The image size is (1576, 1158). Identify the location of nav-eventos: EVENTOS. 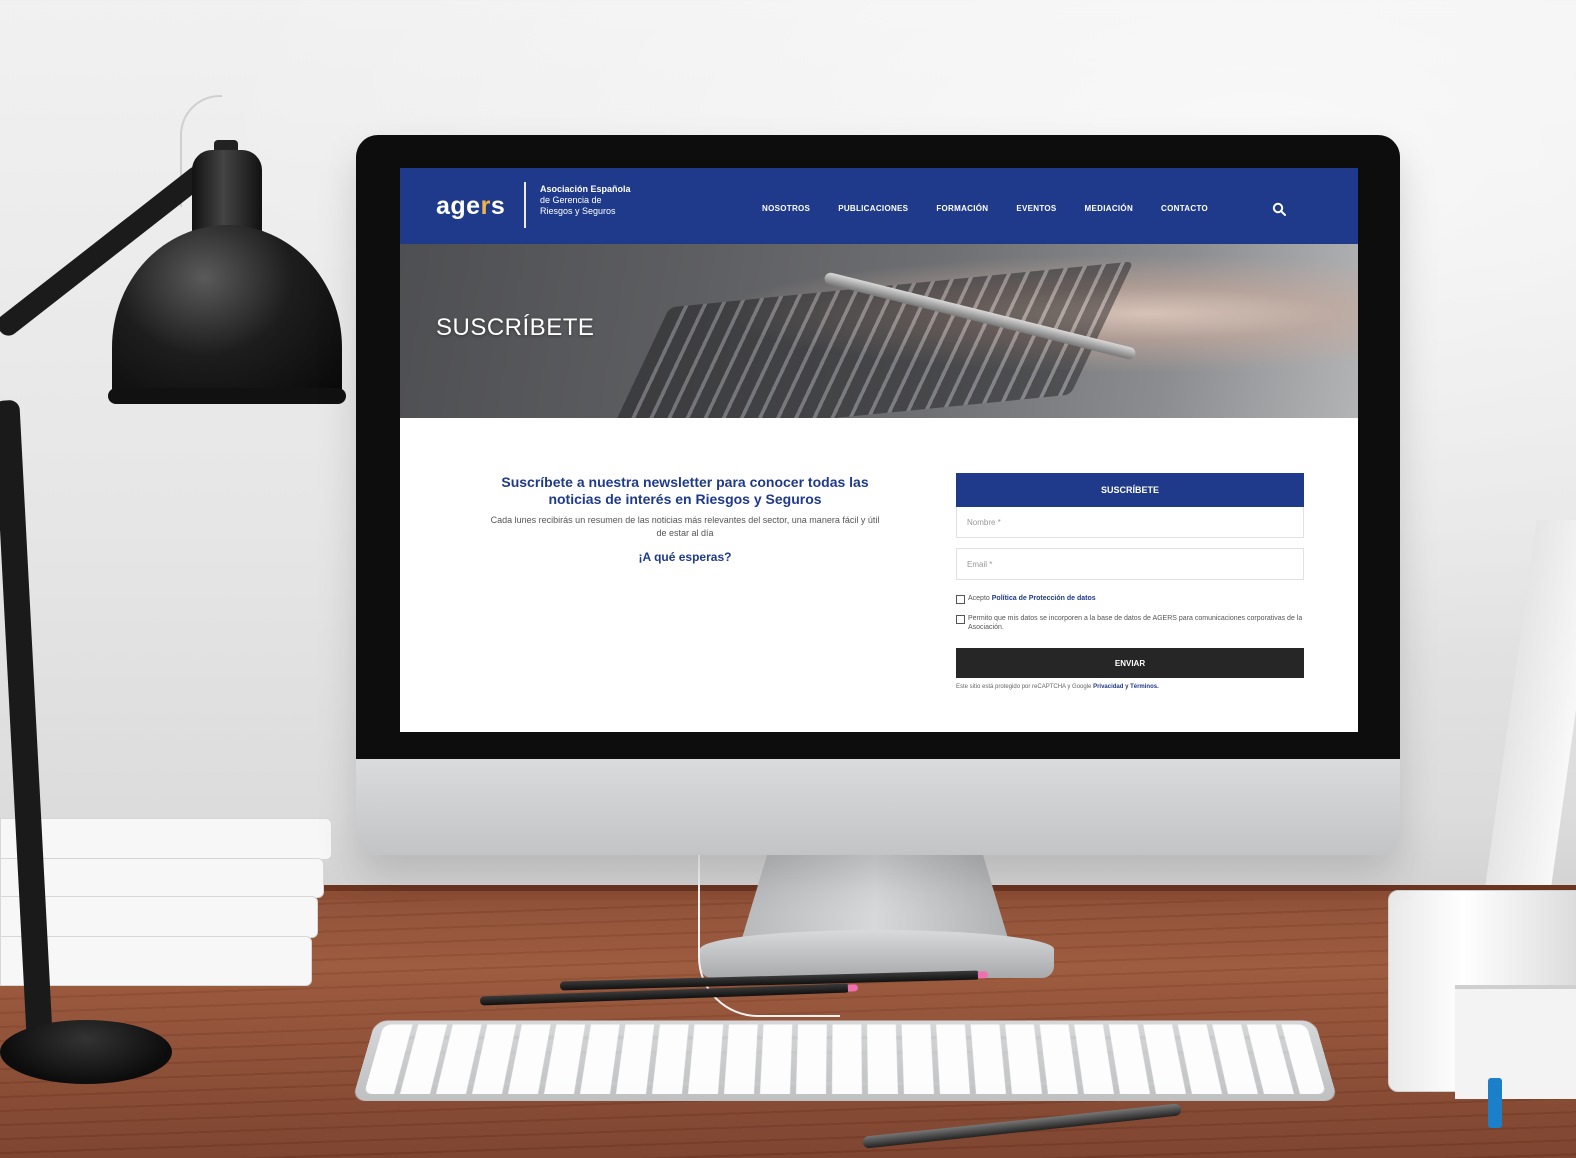
(1036, 208).